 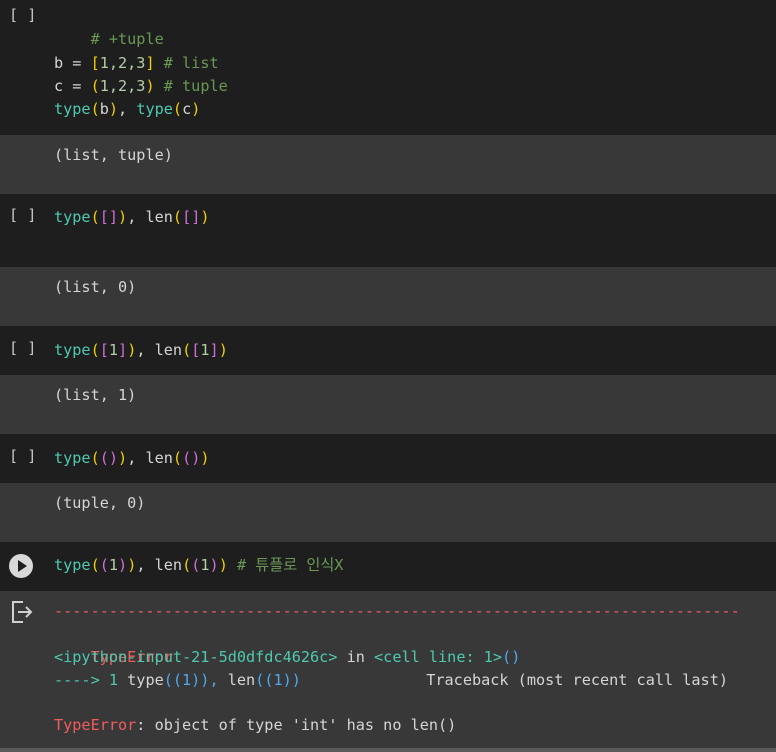 What do you see at coordinates (104, 109) in the screenshot?
I see `code-token: b` at bounding box center [104, 109].